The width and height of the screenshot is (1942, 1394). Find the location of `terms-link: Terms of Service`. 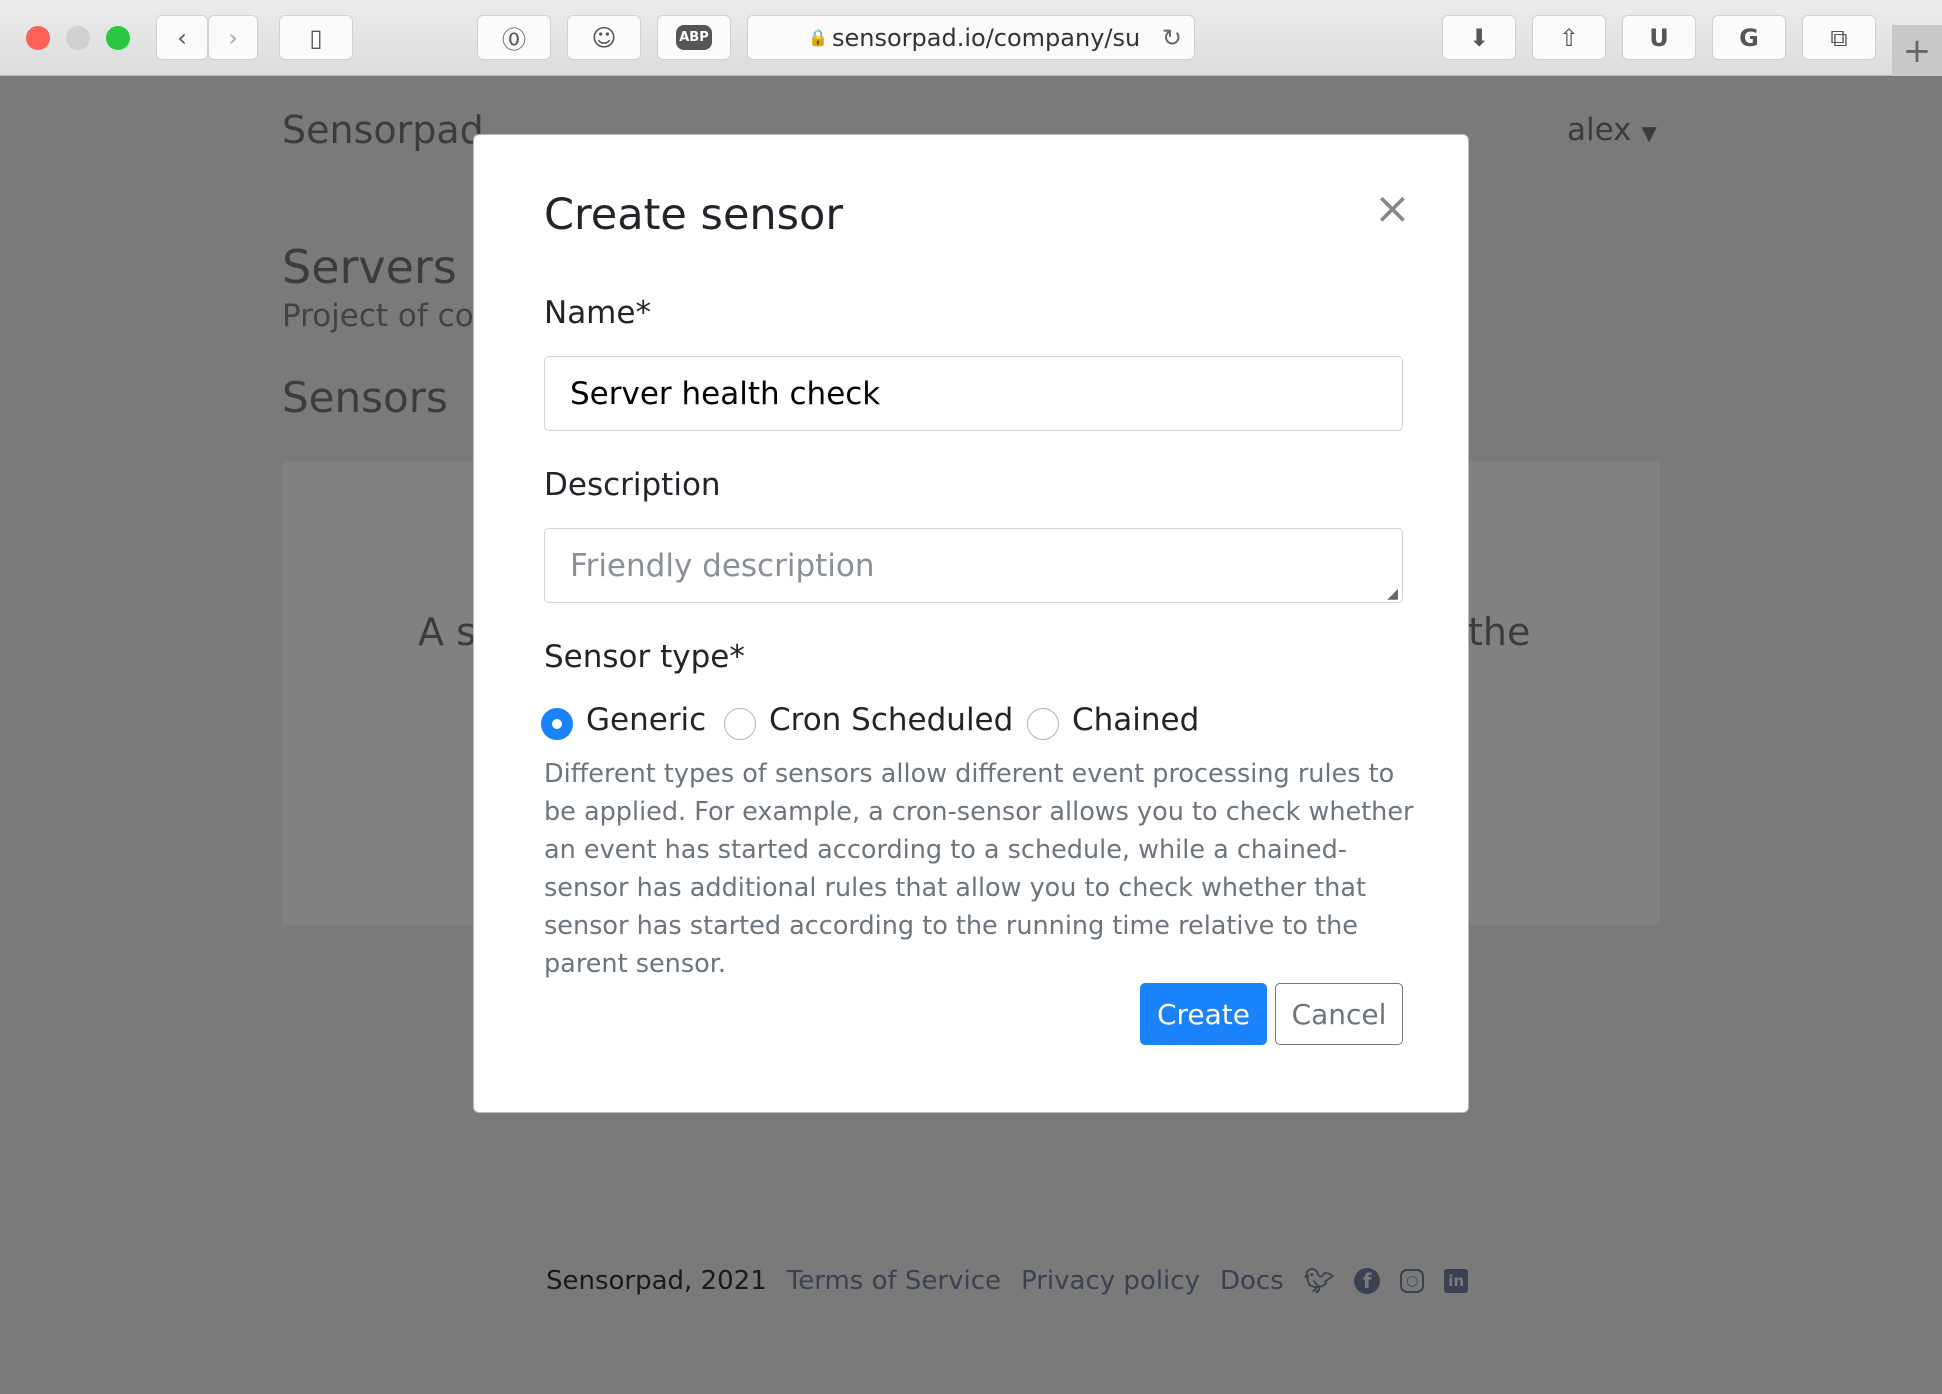

terms-link: Terms of Service is located at coordinates (894, 1281).